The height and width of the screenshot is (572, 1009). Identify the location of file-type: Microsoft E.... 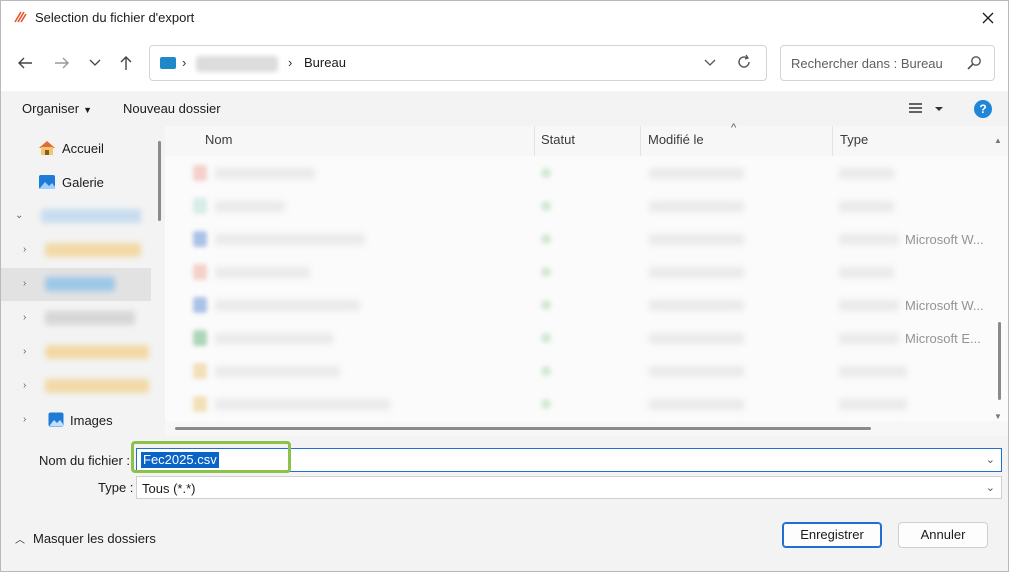
(943, 338).